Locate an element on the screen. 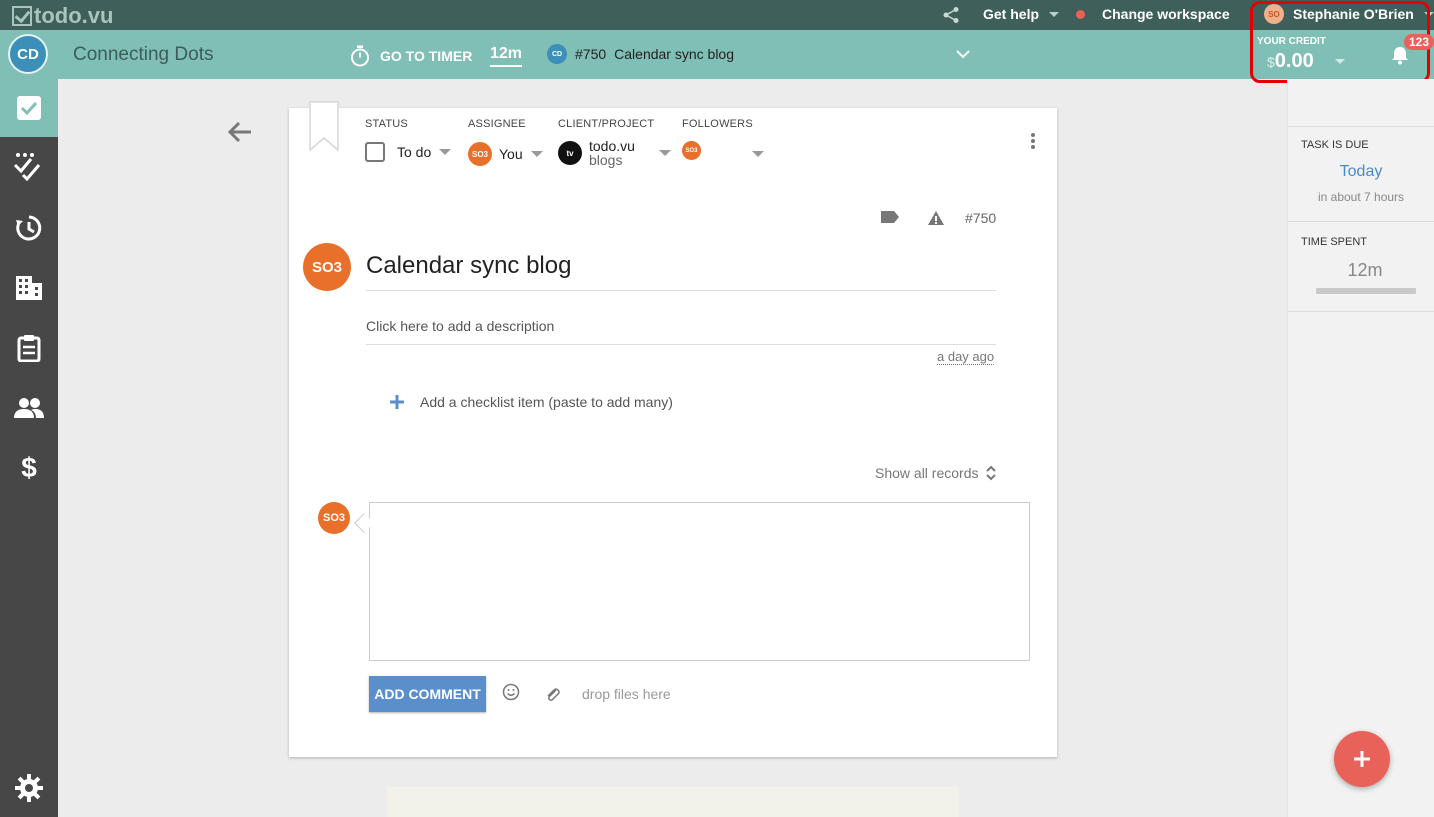 The height and width of the screenshot is (817, 1434). checklist-icon is located at coordinates (27, 167).